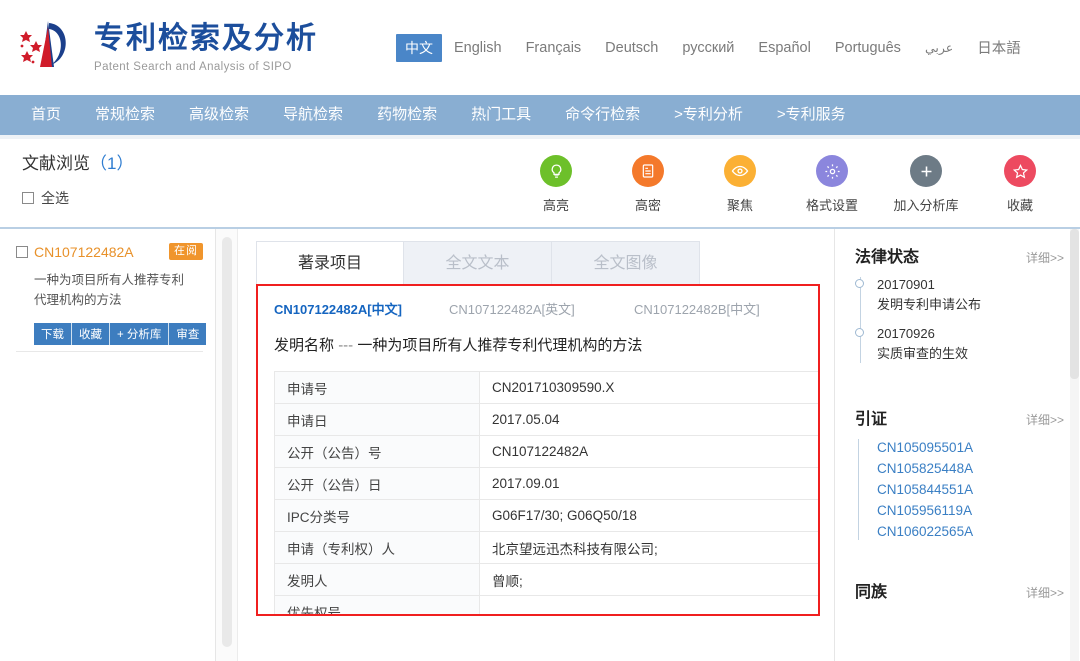 Image resolution: width=1080 pixels, height=661 pixels. I want to click on favorite-button: 收藏, so click(91, 334).